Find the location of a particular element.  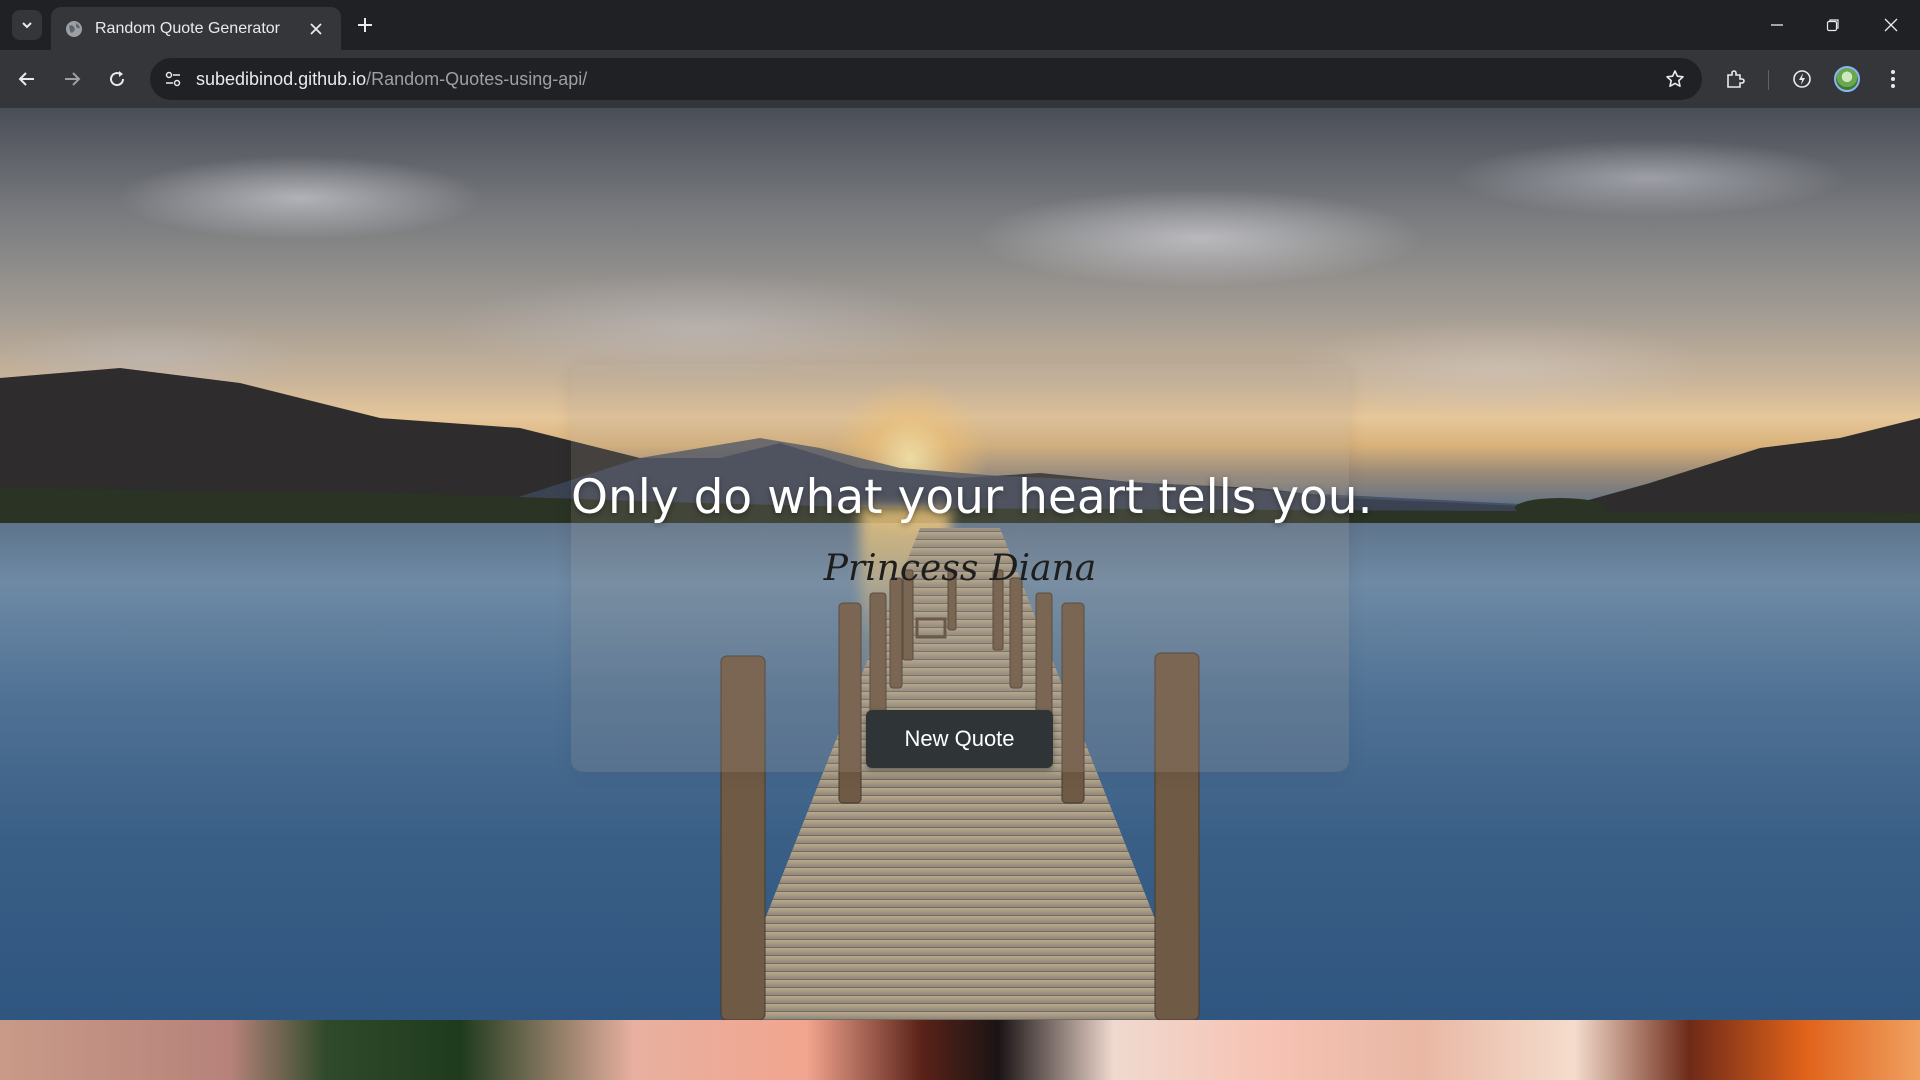

site-info-icon is located at coordinates (173, 79).